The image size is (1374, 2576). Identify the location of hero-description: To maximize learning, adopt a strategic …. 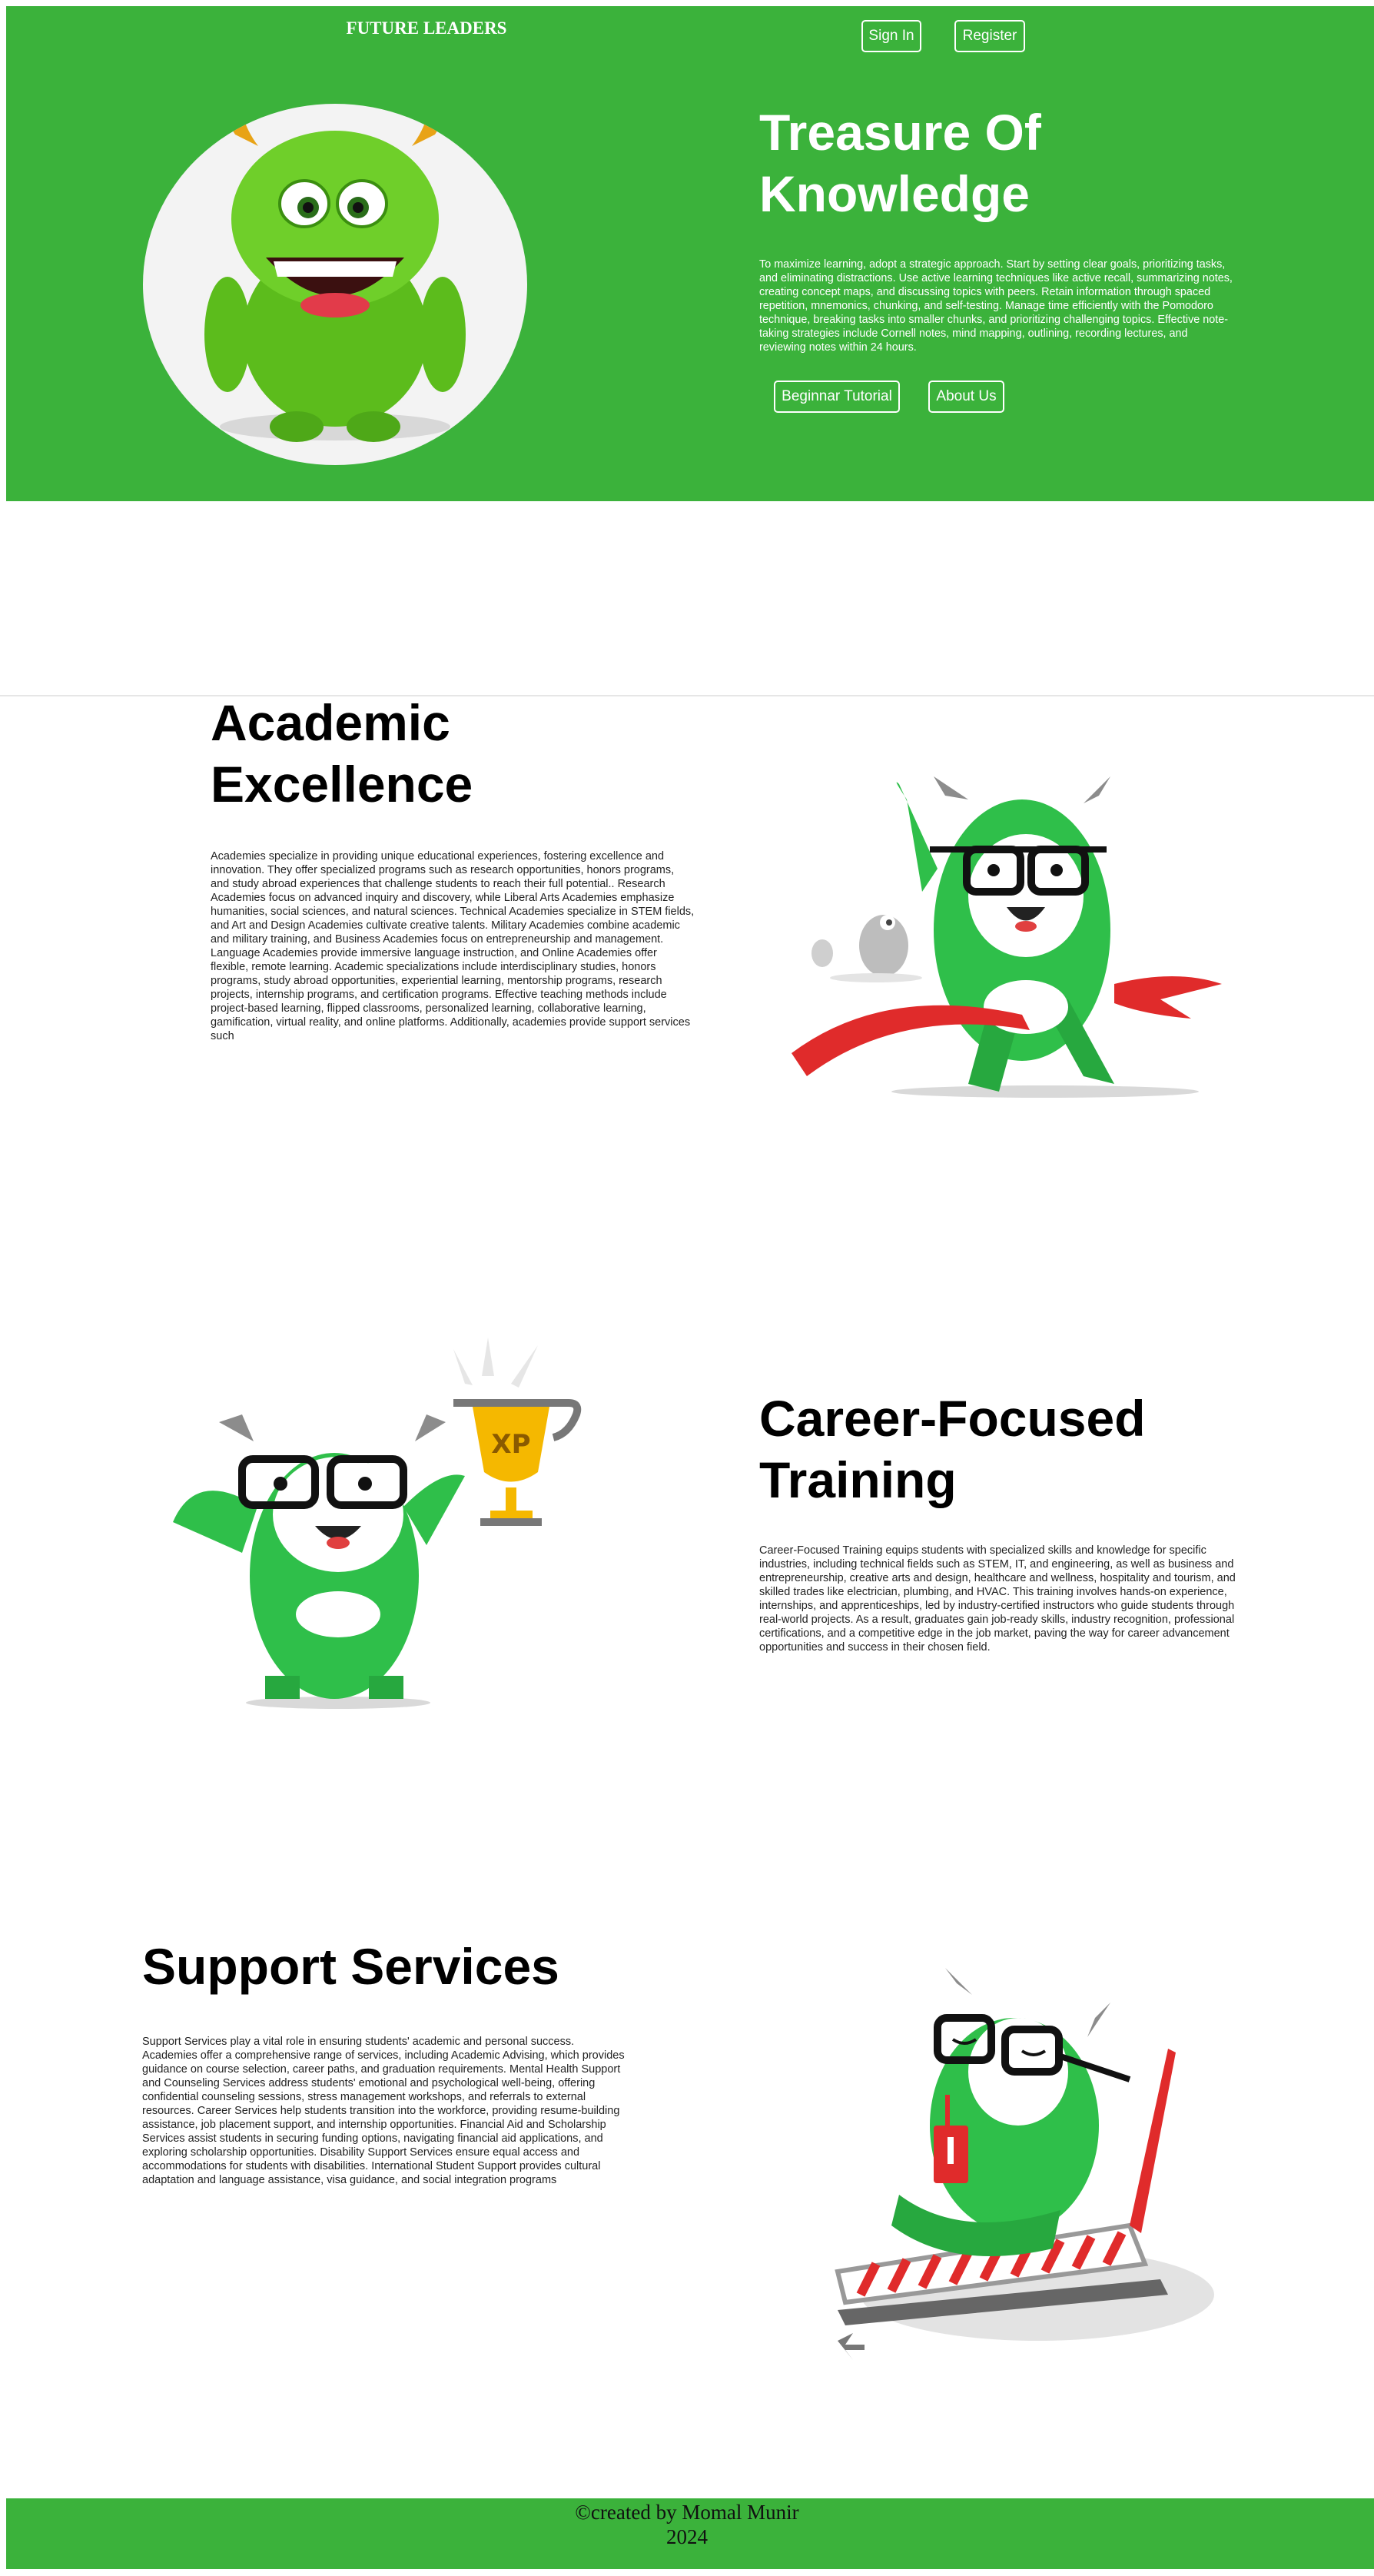
(996, 306).